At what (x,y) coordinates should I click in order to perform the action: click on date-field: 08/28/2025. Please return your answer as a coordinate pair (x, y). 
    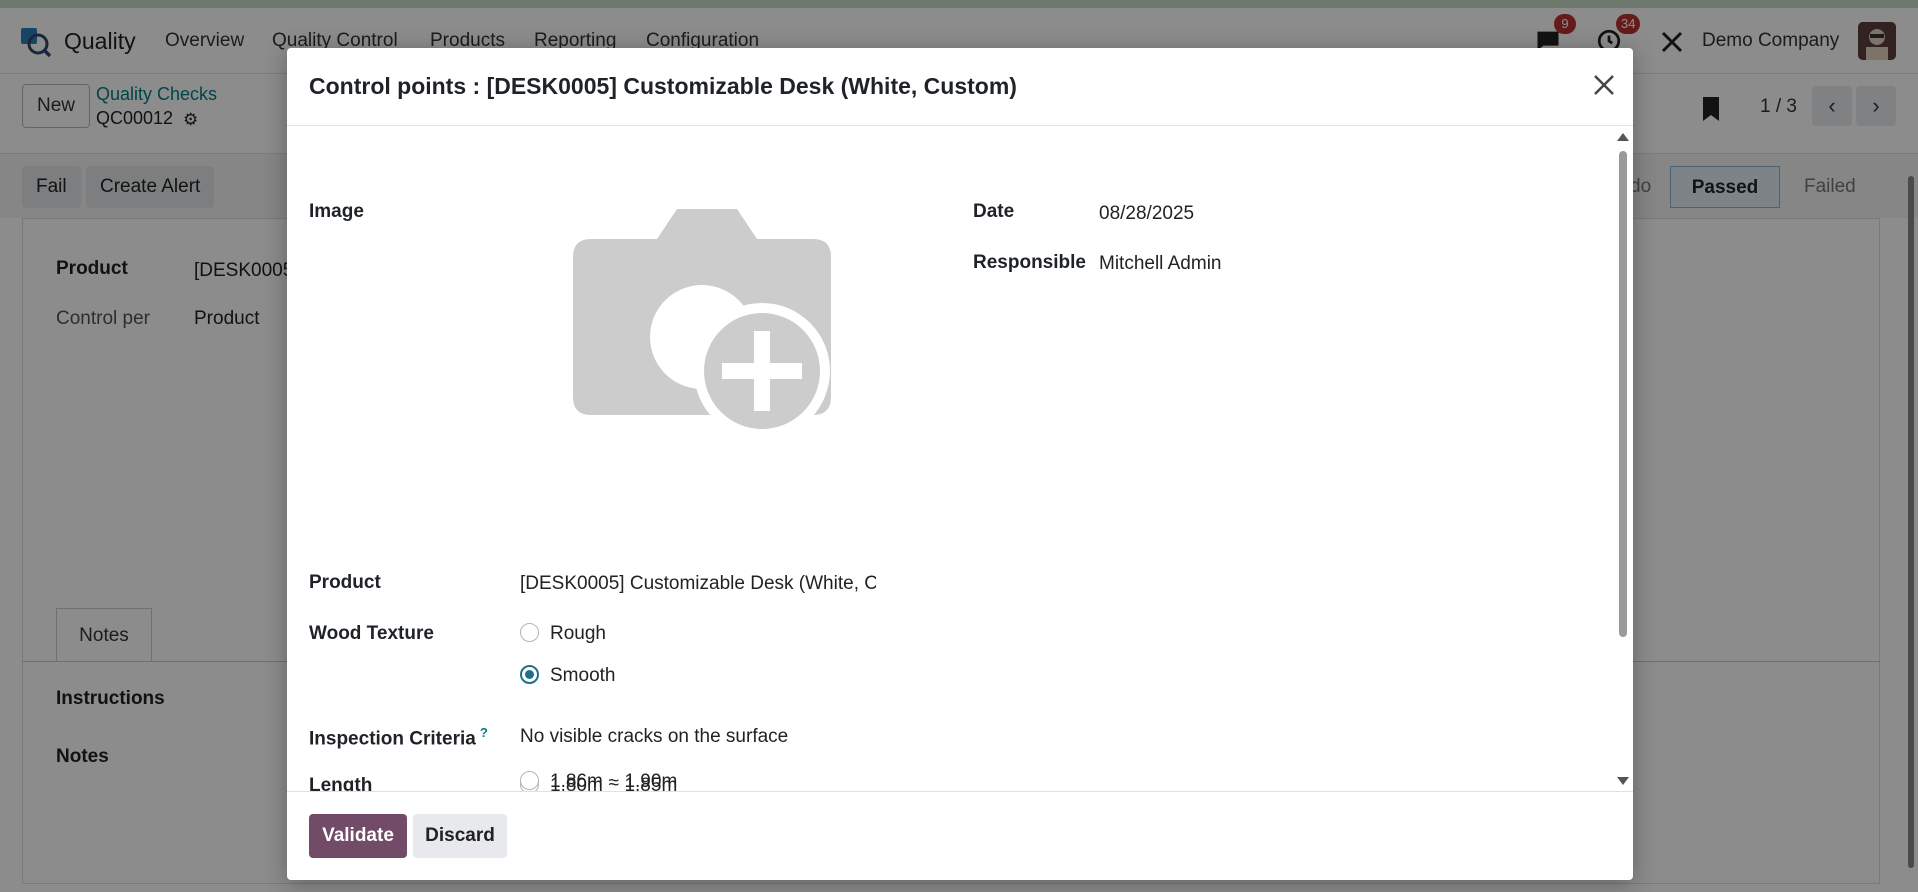
    Looking at the image, I should click on (1146, 214).